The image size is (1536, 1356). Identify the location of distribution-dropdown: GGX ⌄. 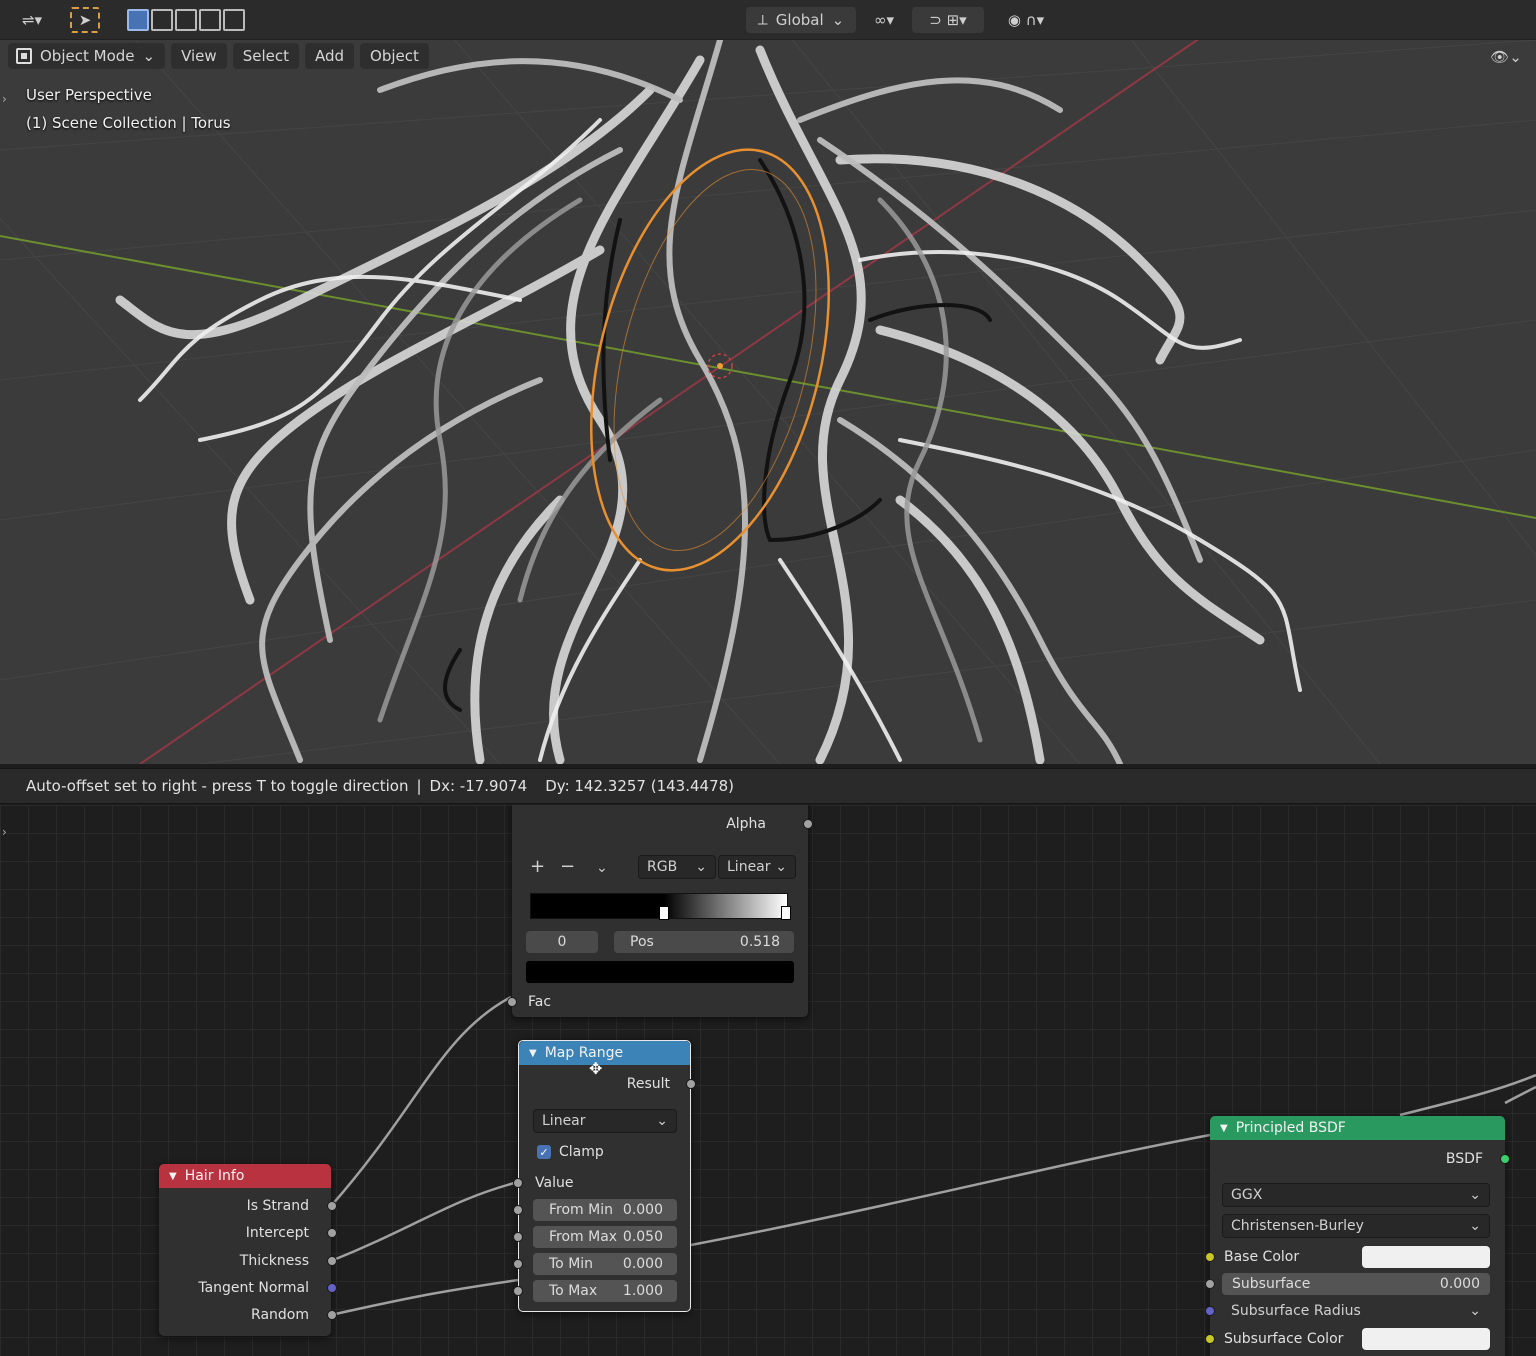
(1356, 1195).